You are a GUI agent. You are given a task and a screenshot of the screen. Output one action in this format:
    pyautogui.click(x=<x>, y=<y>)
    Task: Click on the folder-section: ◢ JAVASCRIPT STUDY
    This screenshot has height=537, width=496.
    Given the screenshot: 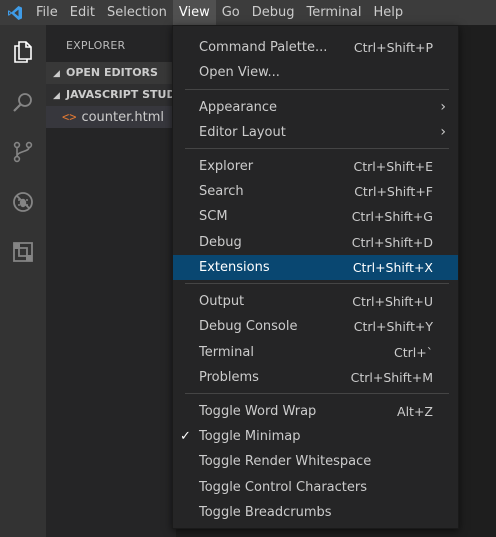 What is the action you would take?
    pyautogui.click(x=111, y=95)
    